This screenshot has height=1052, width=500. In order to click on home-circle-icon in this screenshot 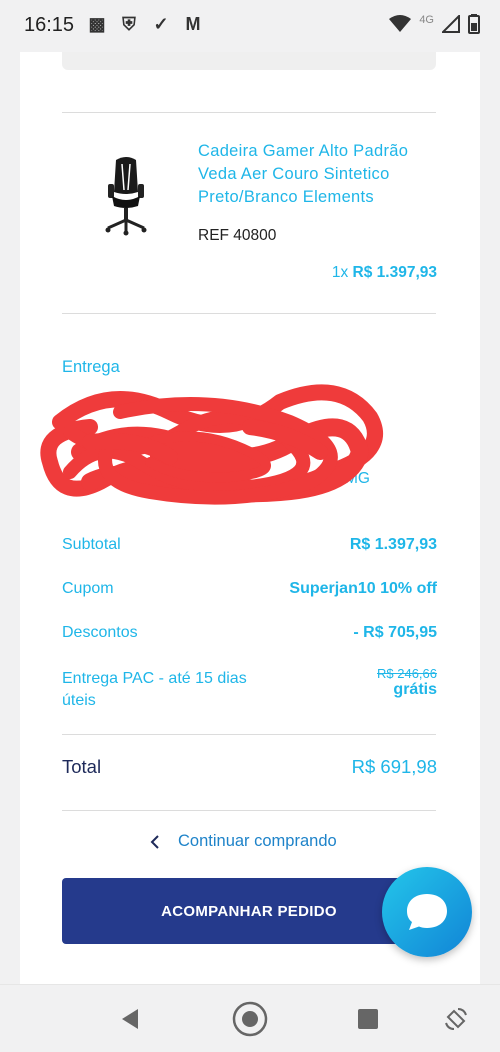, I will do `click(250, 1019)`.